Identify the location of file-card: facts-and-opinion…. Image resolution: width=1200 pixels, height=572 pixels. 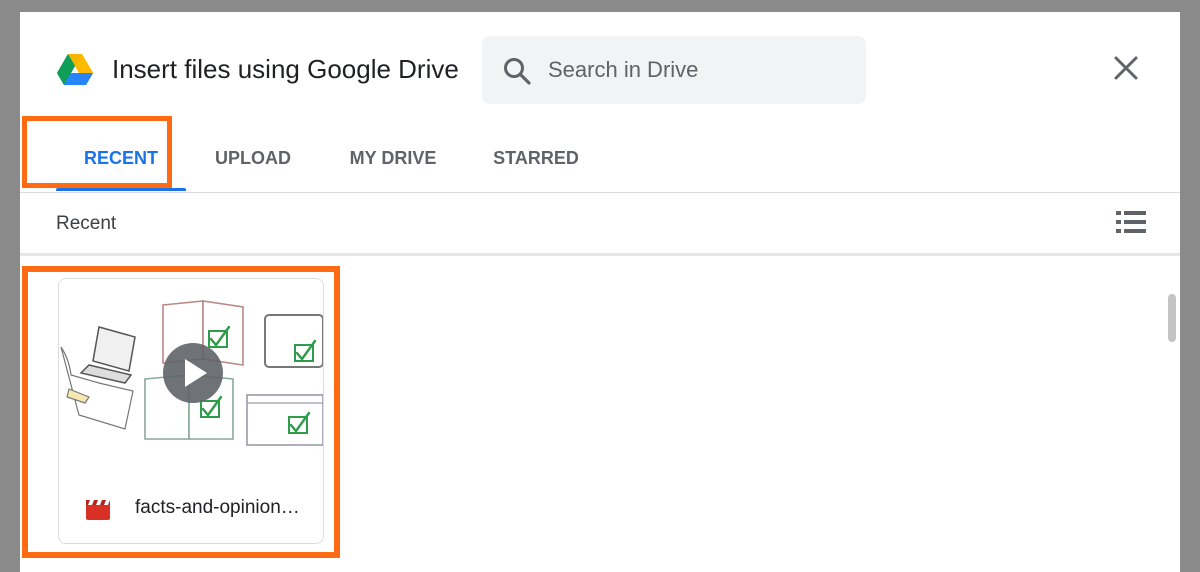
(191, 411).